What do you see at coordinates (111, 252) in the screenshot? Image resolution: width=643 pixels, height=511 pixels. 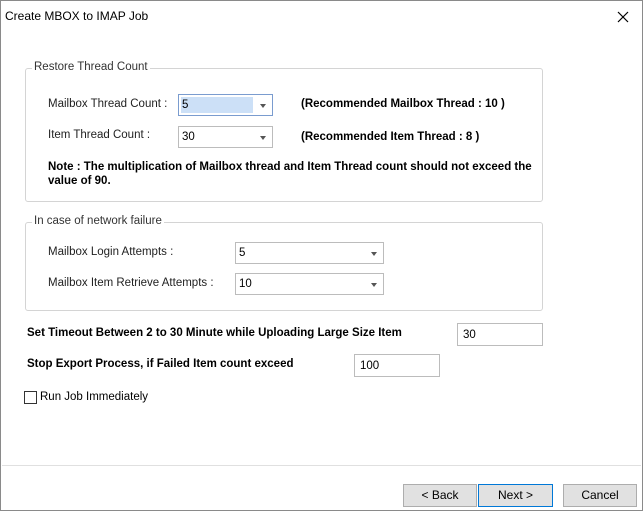 I see `login-attempts-label: Mailbox Login Attempts :` at bounding box center [111, 252].